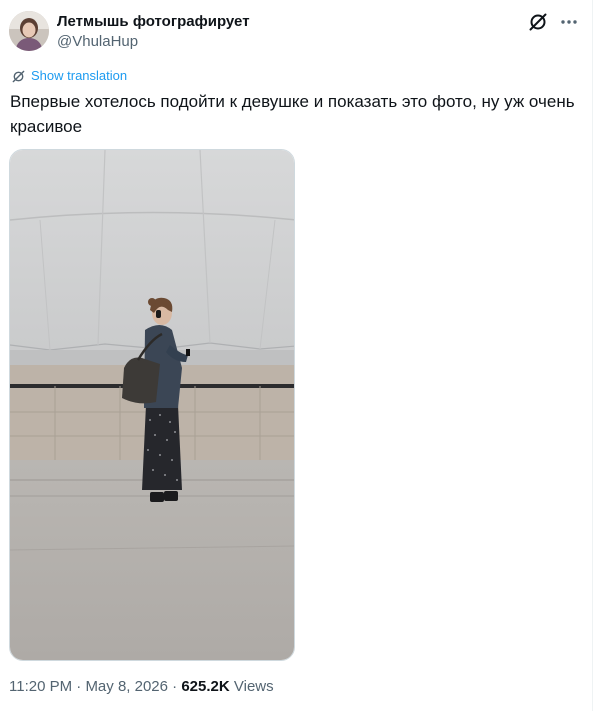 Image resolution: width=605 pixels, height=711 pixels. I want to click on show-translation-label: Show translation, so click(79, 75).